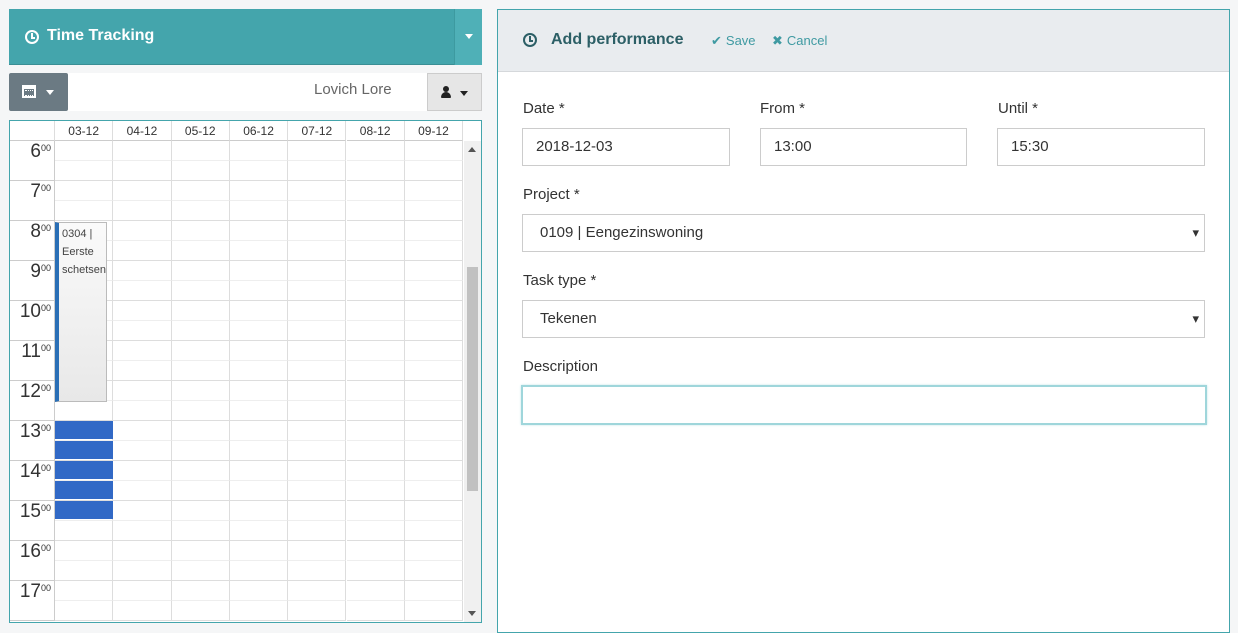 Image resolution: width=1238 pixels, height=633 pixels. Describe the element at coordinates (468, 37) in the screenshot. I see `header-dropdown-button` at that location.